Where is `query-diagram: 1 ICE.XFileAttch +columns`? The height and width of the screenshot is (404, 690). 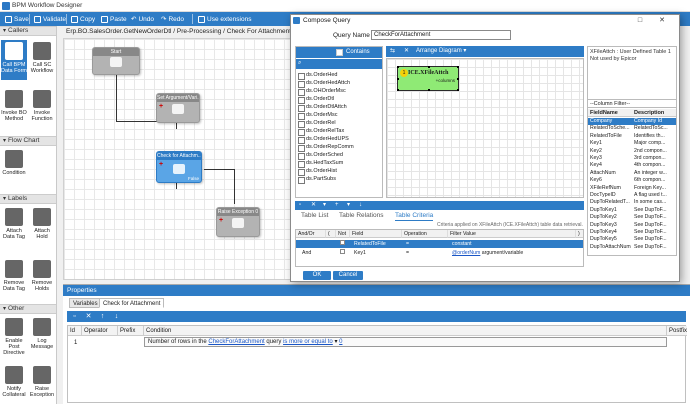
query-diagram: 1 ICE.XFileAttch +columns is located at coordinates (485, 128).